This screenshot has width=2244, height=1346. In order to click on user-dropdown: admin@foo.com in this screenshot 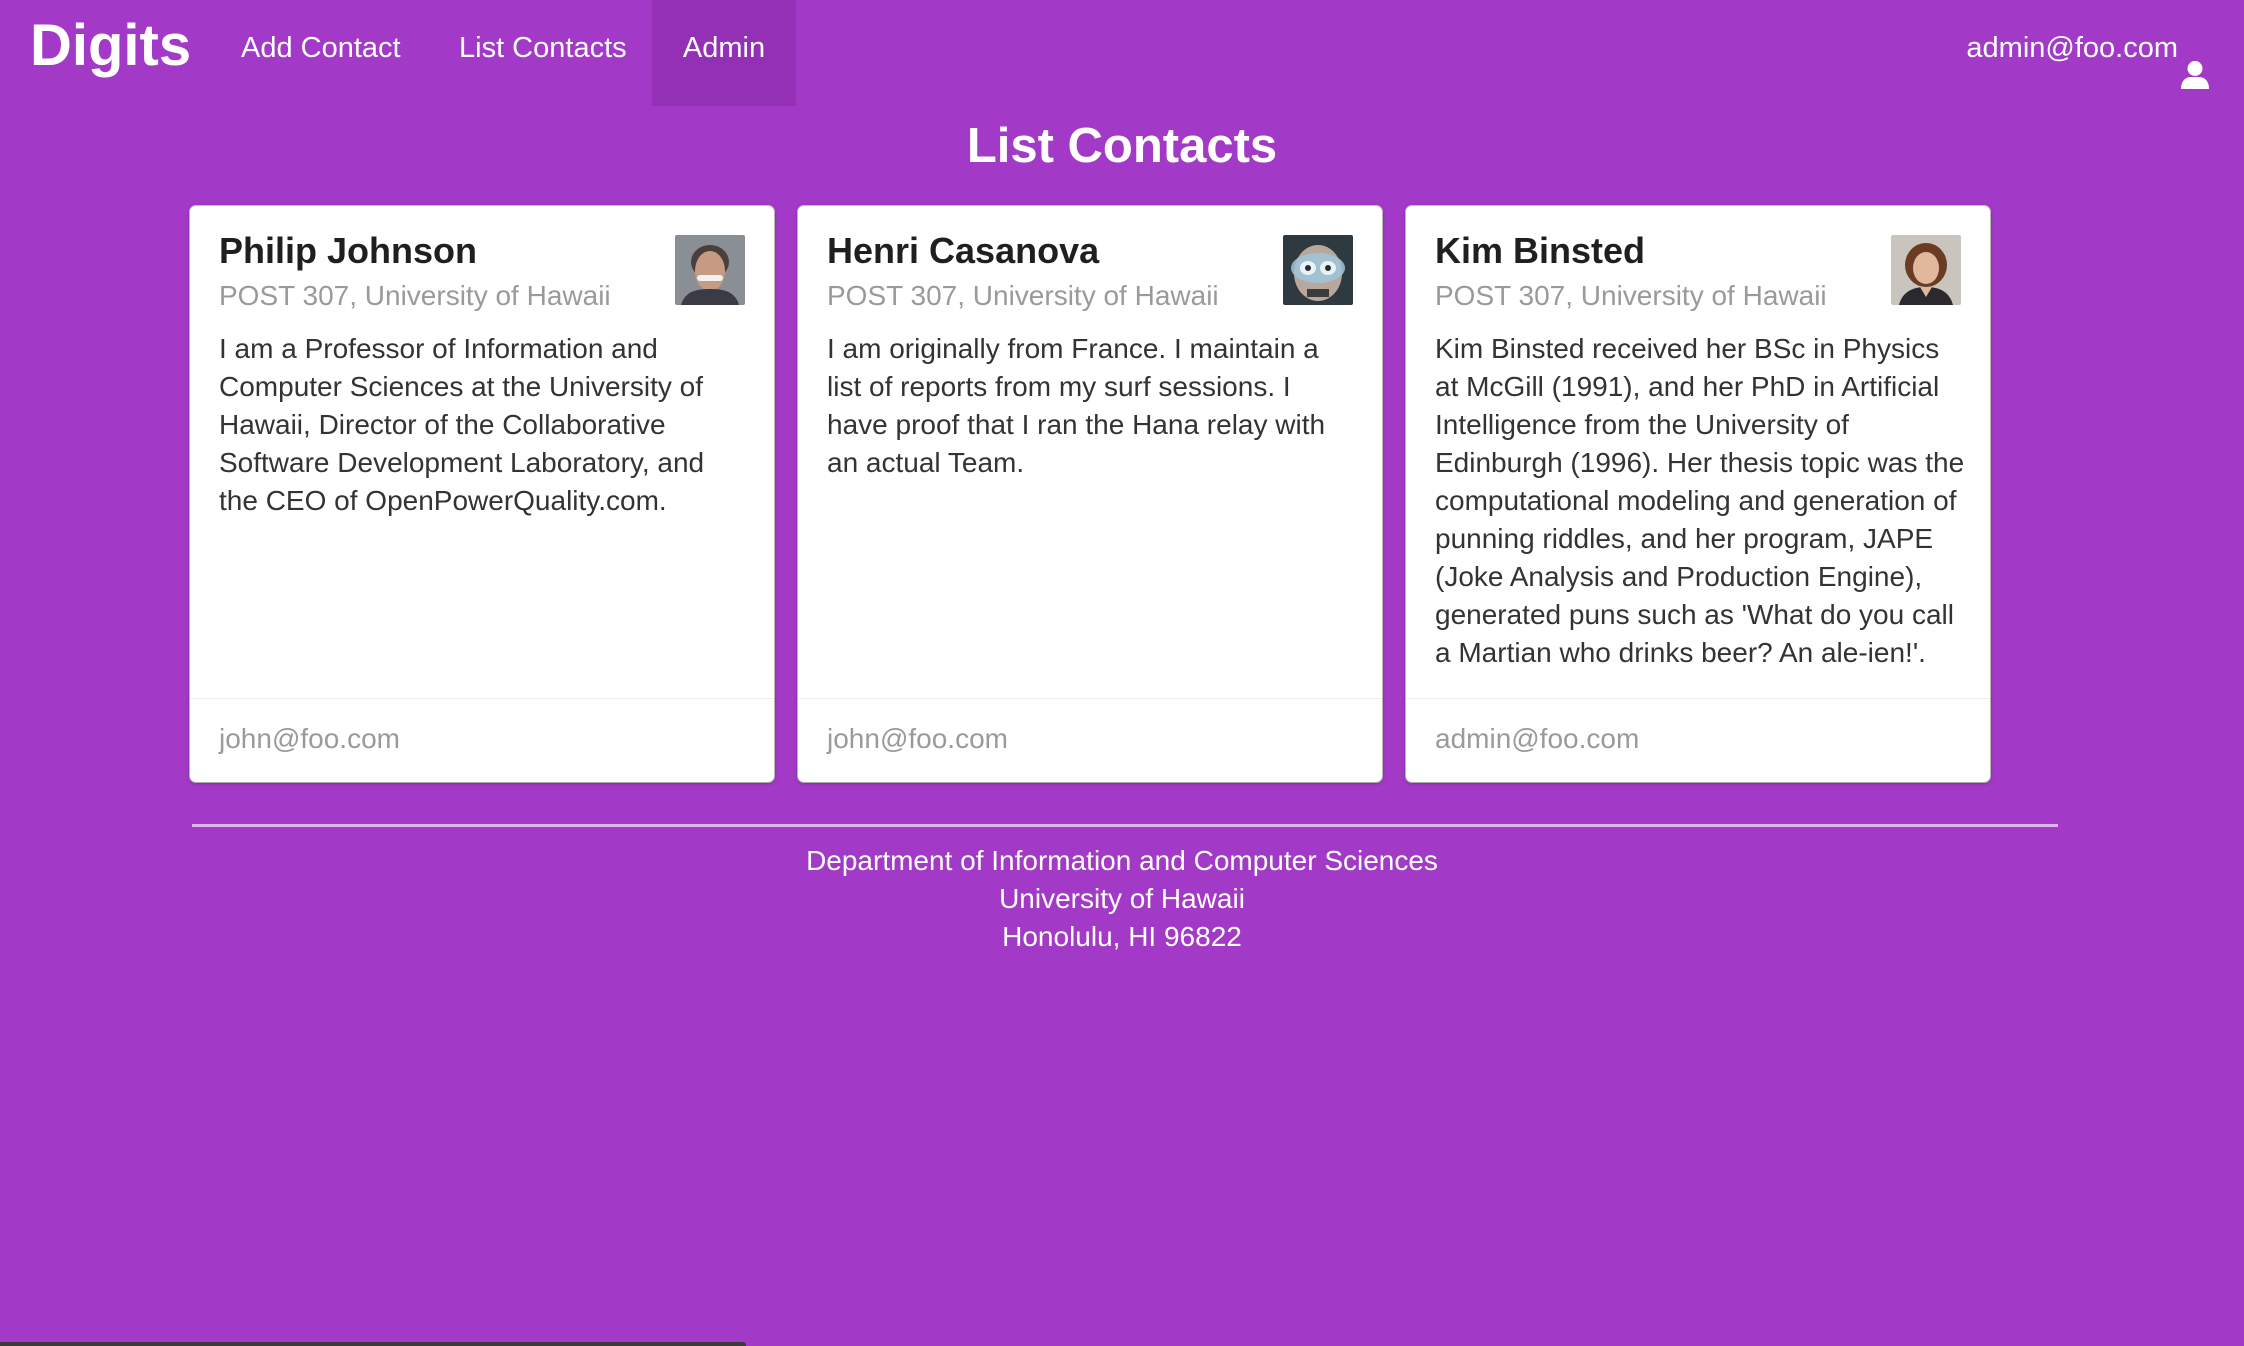, I will do `click(2088, 48)`.